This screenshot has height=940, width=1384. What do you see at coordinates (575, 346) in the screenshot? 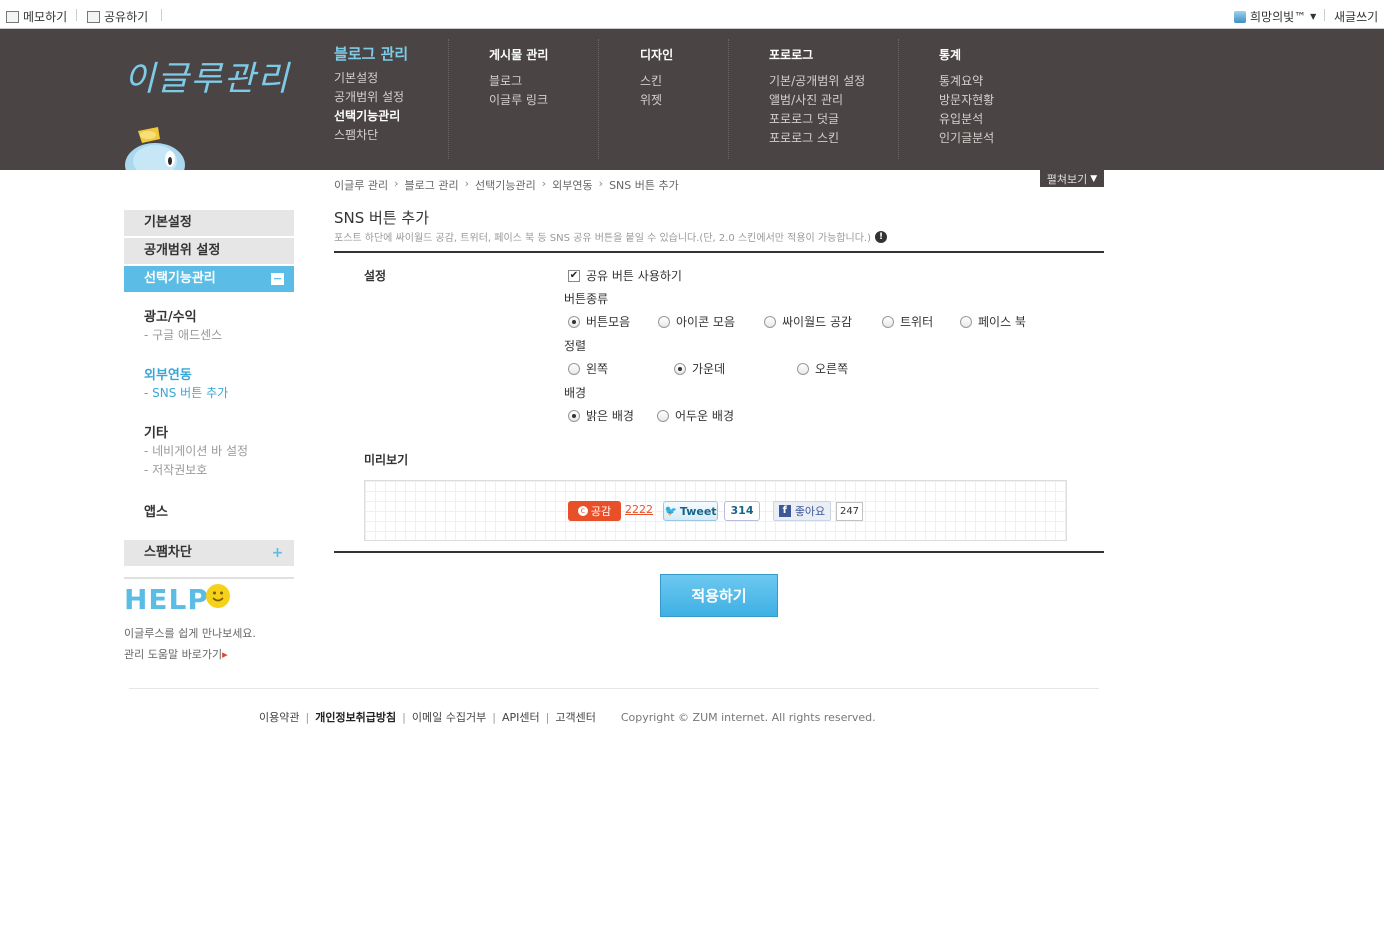
I see `align-label: 정렬` at bounding box center [575, 346].